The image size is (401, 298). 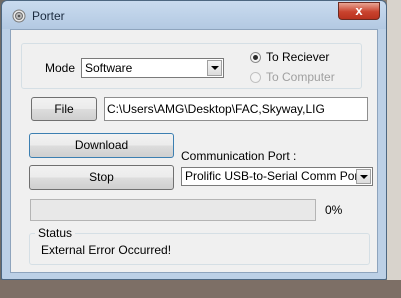 I want to click on status-label: Status, so click(x=55, y=233).